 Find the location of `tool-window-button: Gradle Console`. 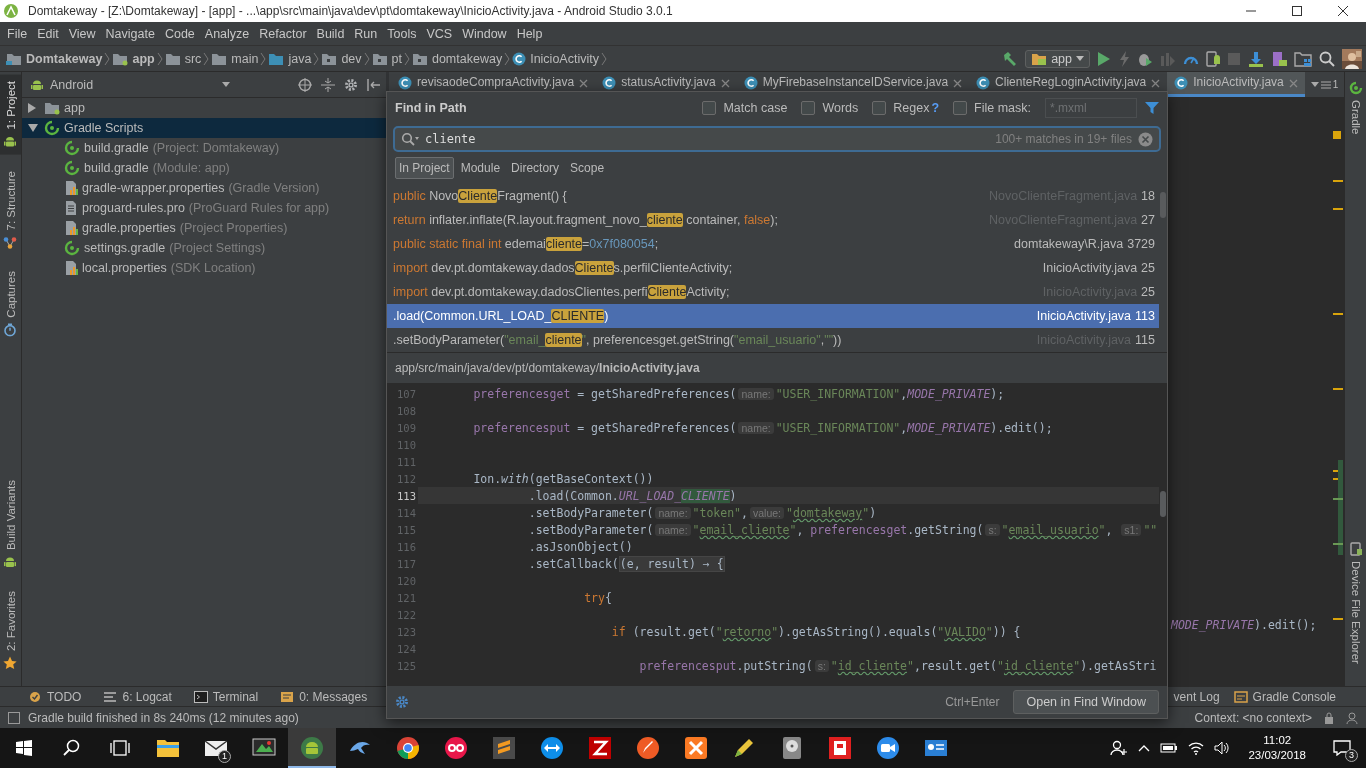

tool-window-button: Gradle Console is located at coordinates (1284, 696).